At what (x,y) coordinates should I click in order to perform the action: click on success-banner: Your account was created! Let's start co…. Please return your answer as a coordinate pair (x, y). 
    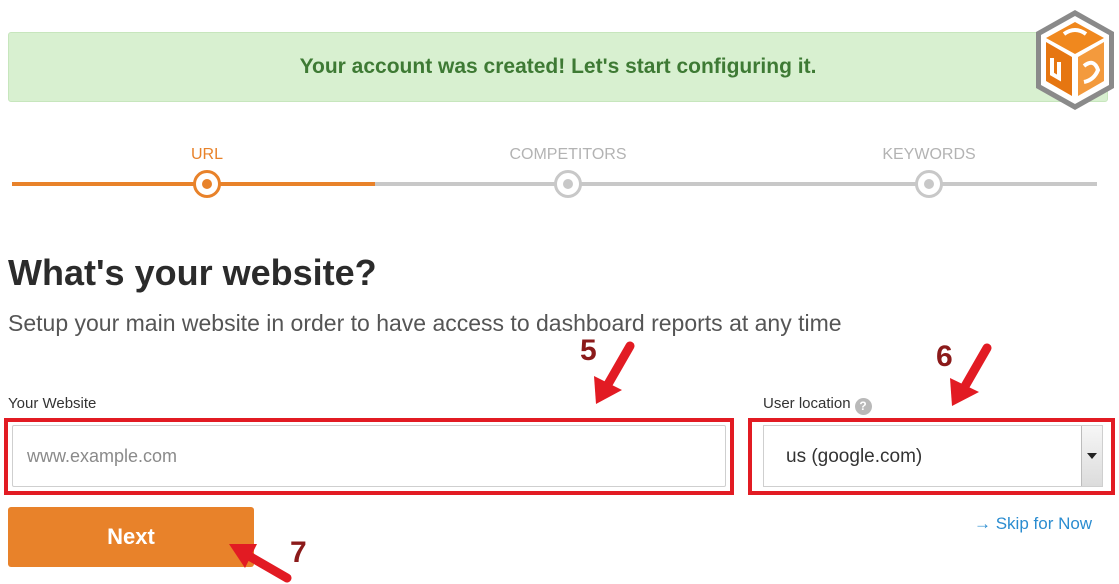
    Looking at the image, I should click on (558, 67).